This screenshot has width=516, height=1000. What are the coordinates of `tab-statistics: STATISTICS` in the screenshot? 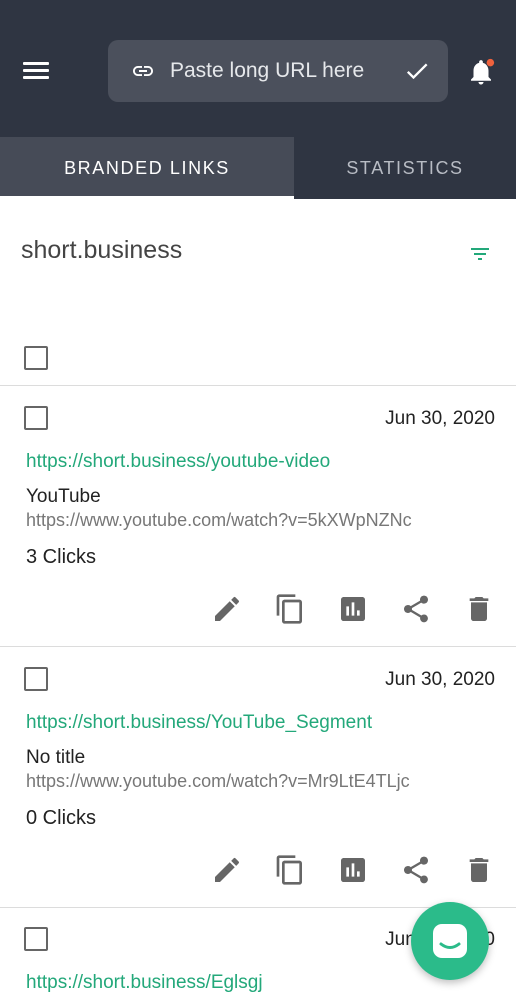 It's located at (405, 168).